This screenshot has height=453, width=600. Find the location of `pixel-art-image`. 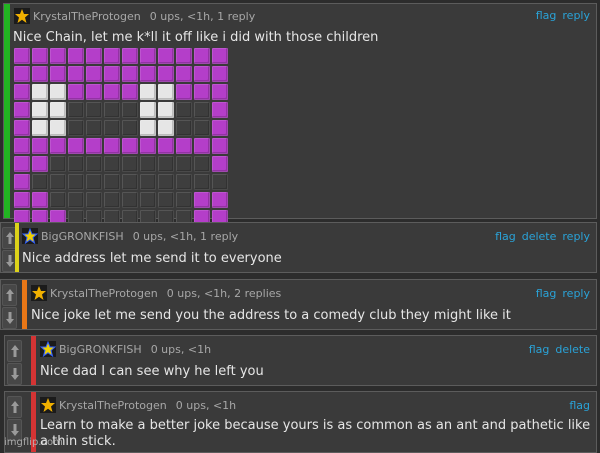

pixel-art-image is located at coordinates (121, 137).